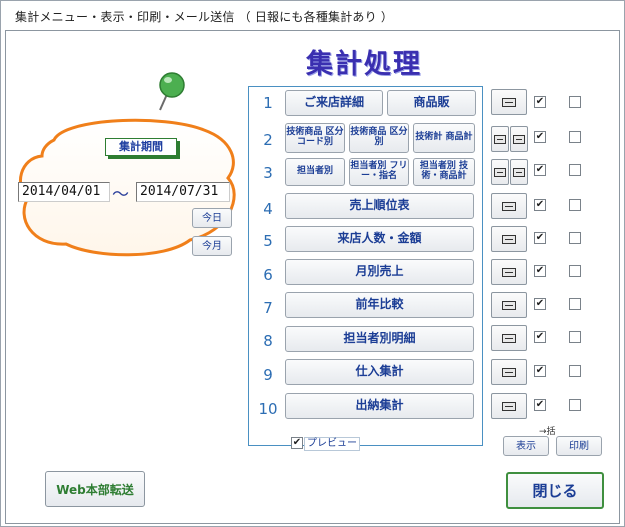 The height and width of the screenshot is (527, 625). Describe the element at coordinates (379, 172) in the screenshot. I see `report-staff-free-nominated-button: 担当者別 フリー・指名` at that location.